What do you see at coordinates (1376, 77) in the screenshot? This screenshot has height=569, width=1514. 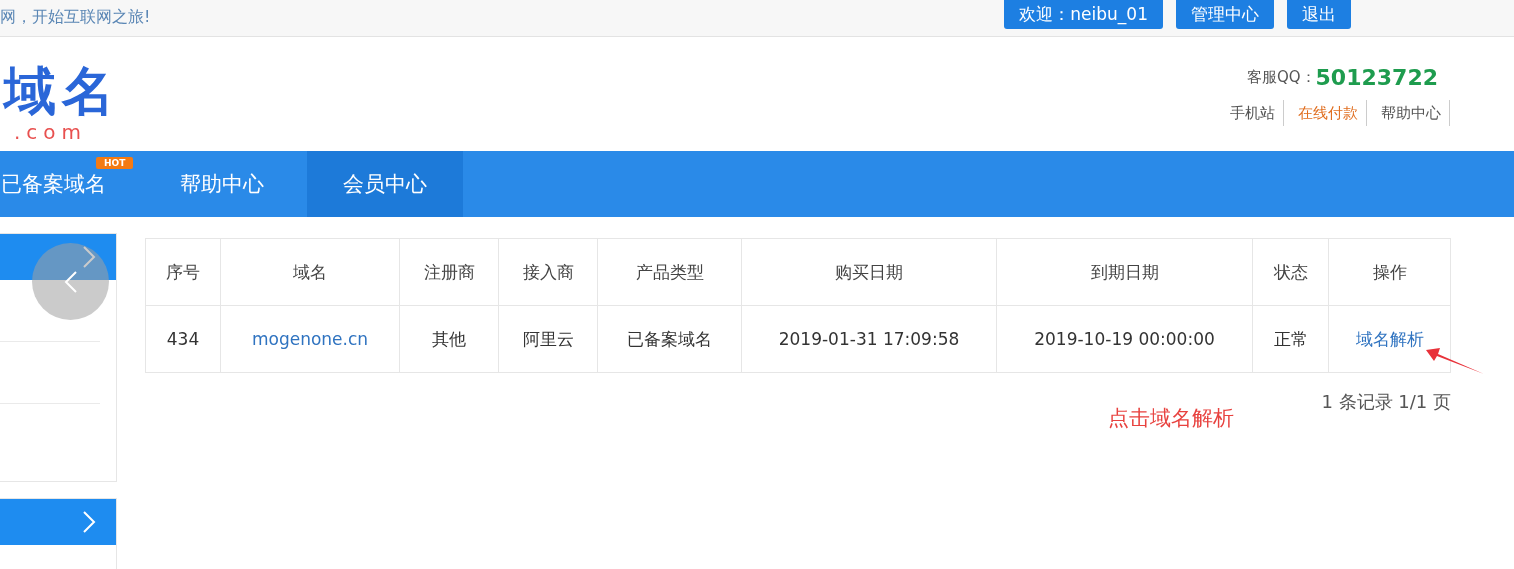 I see `qq-number: 50123722` at bounding box center [1376, 77].